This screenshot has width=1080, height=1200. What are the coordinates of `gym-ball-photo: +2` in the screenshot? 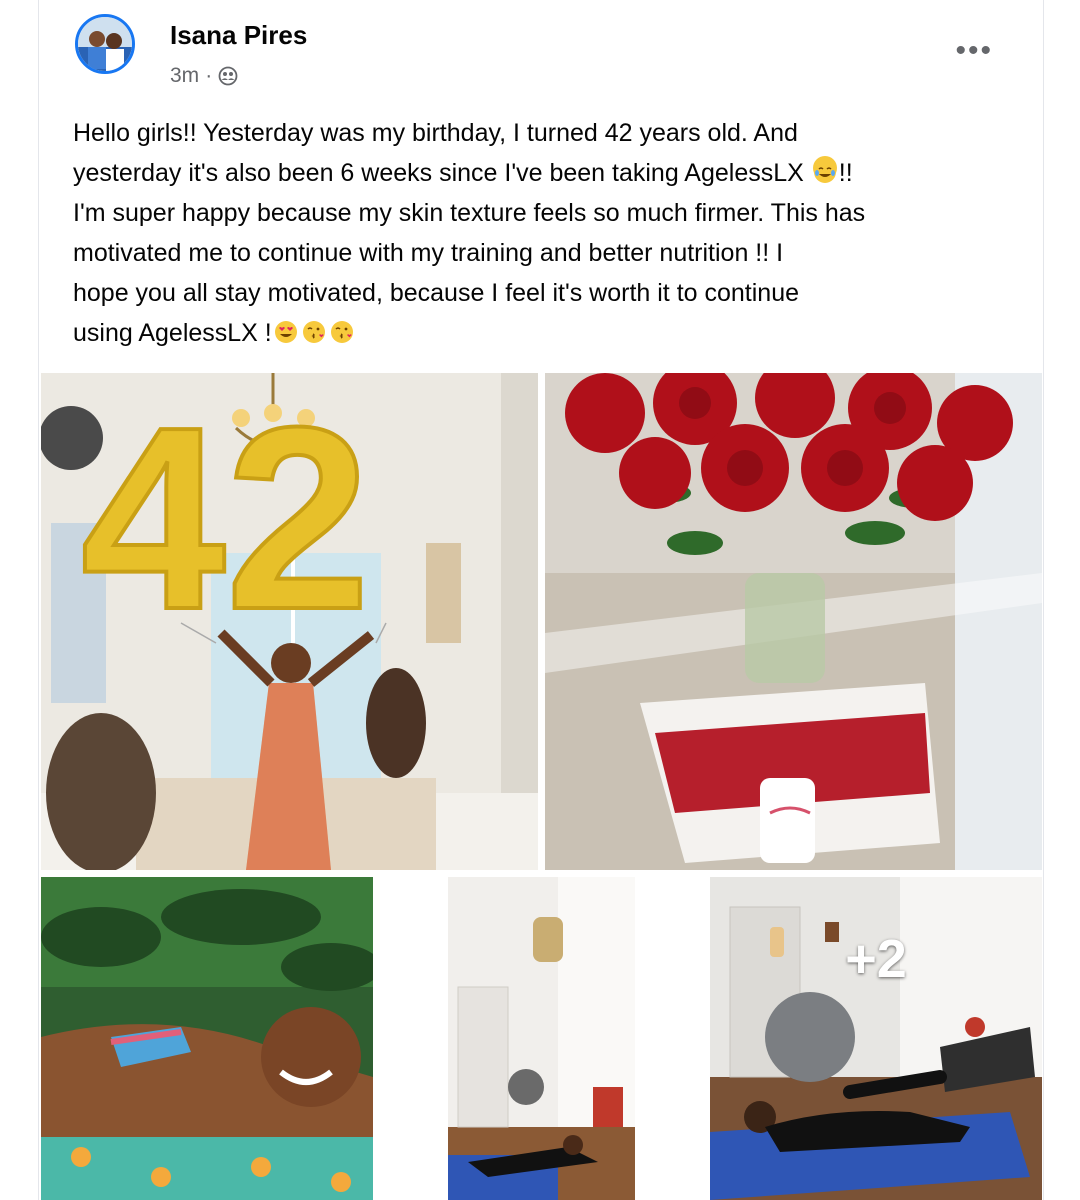 It's located at (876, 1038).